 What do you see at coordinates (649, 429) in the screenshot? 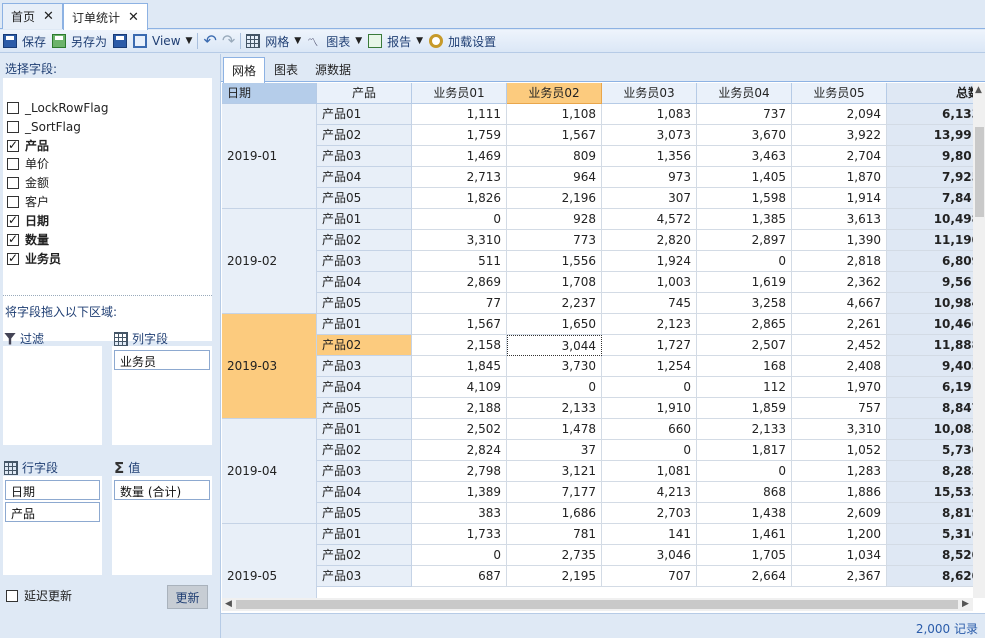
I see `table-cell: 660` at bounding box center [649, 429].